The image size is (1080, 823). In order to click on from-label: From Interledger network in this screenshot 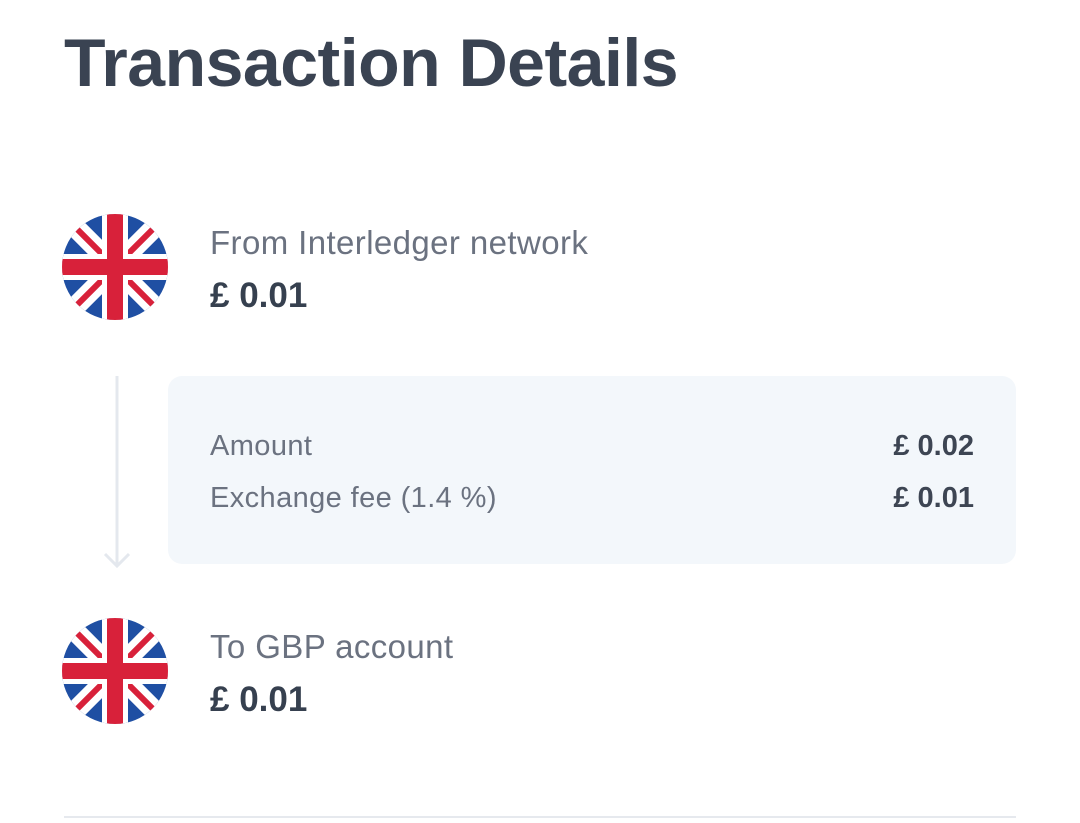, I will do `click(399, 242)`.